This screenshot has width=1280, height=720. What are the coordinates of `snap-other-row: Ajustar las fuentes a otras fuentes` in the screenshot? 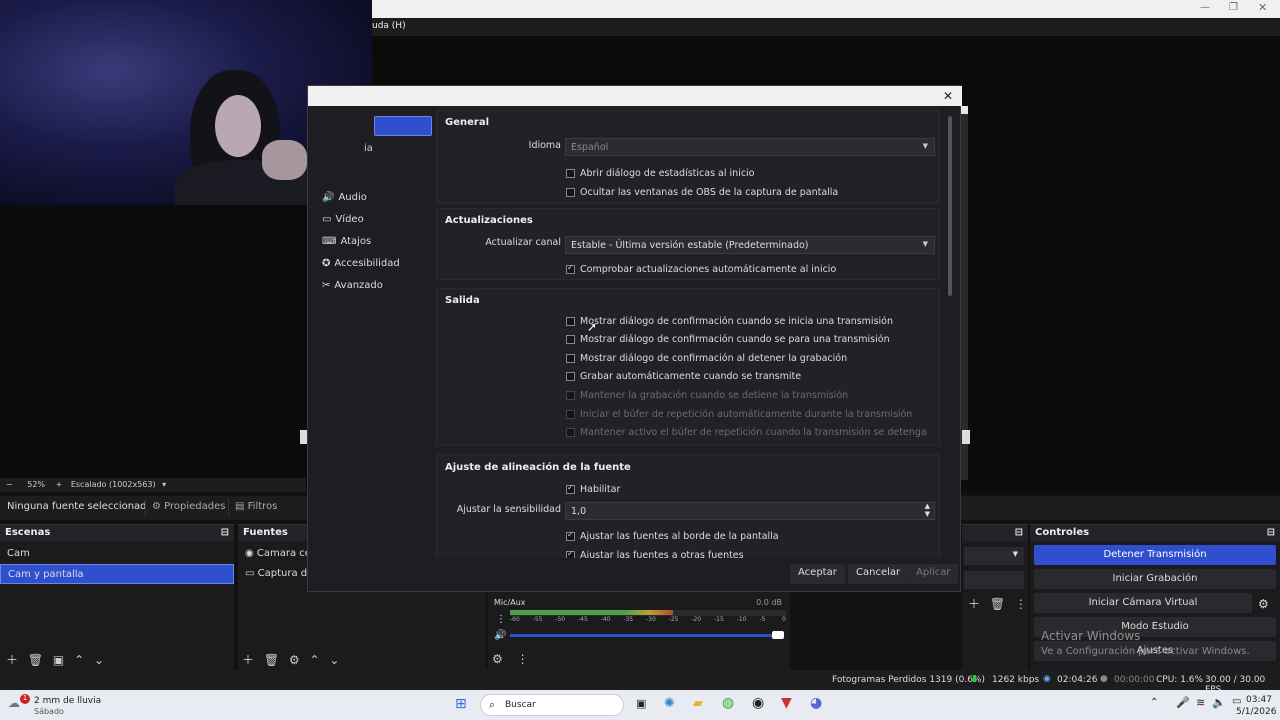 It's located at (655, 552).